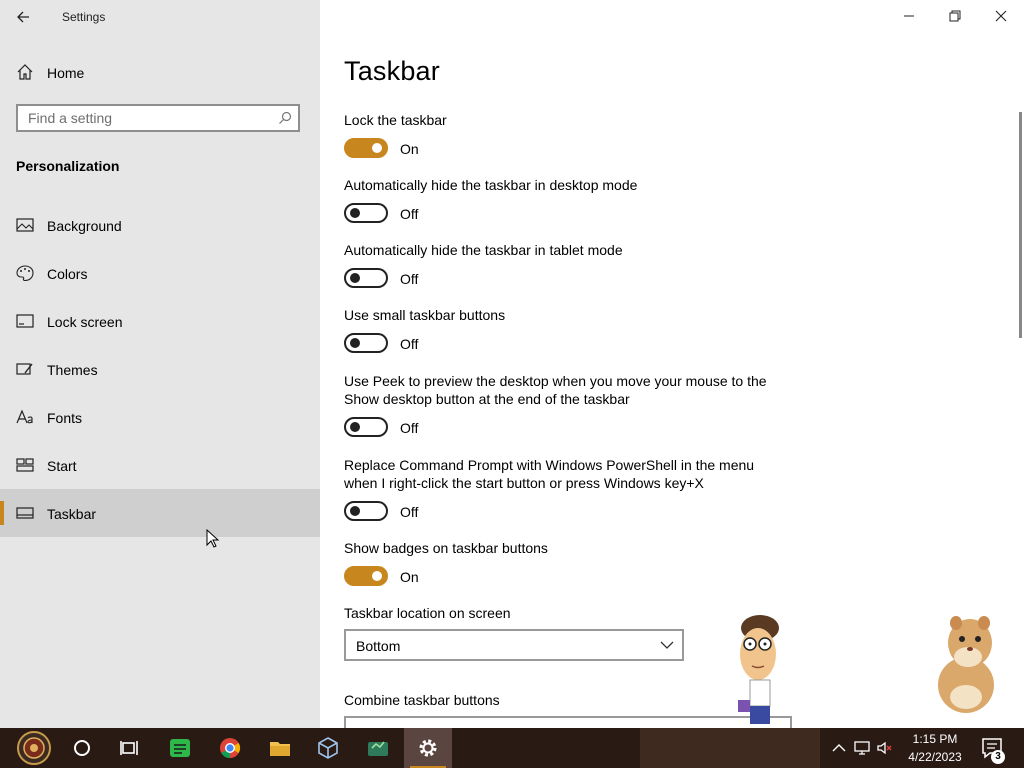  What do you see at coordinates (667, 645) in the screenshot?
I see `chevron-down-icon` at bounding box center [667, 645].